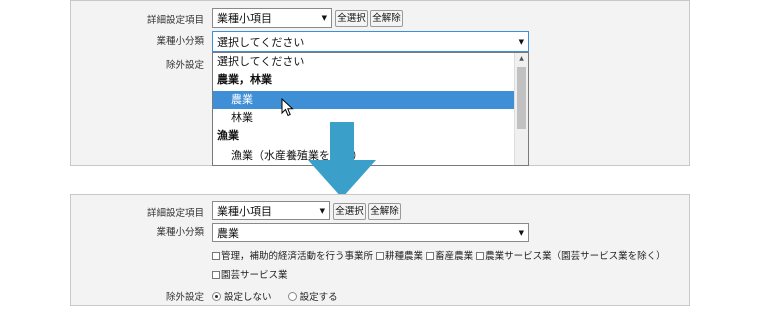 The width and height of the screenshot is (760, 311). I want to click on dropdown-scrollbar: ▲, so click(521, 109).